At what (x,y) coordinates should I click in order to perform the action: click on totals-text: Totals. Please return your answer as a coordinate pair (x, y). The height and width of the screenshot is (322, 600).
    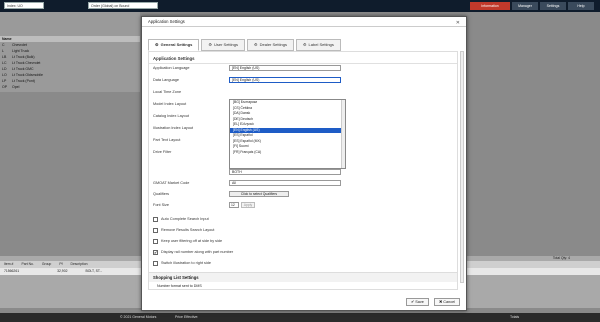
    Looking at the image, I should click on (515, 317).